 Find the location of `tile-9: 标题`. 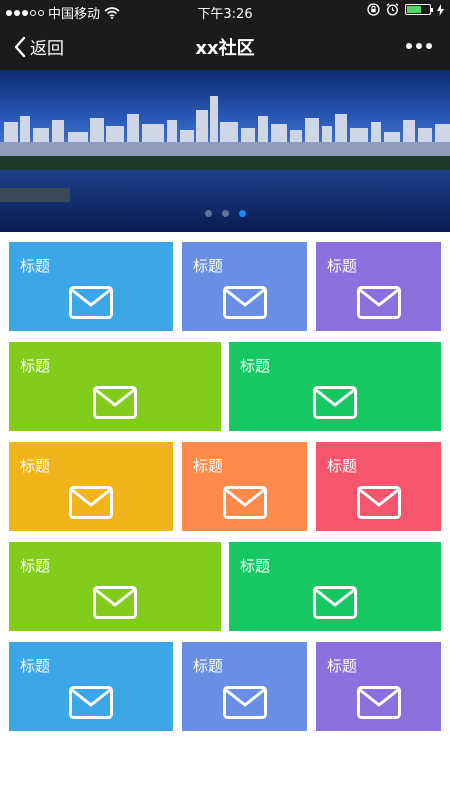

tile-9: 标题 is located at coordinates (115, 586).